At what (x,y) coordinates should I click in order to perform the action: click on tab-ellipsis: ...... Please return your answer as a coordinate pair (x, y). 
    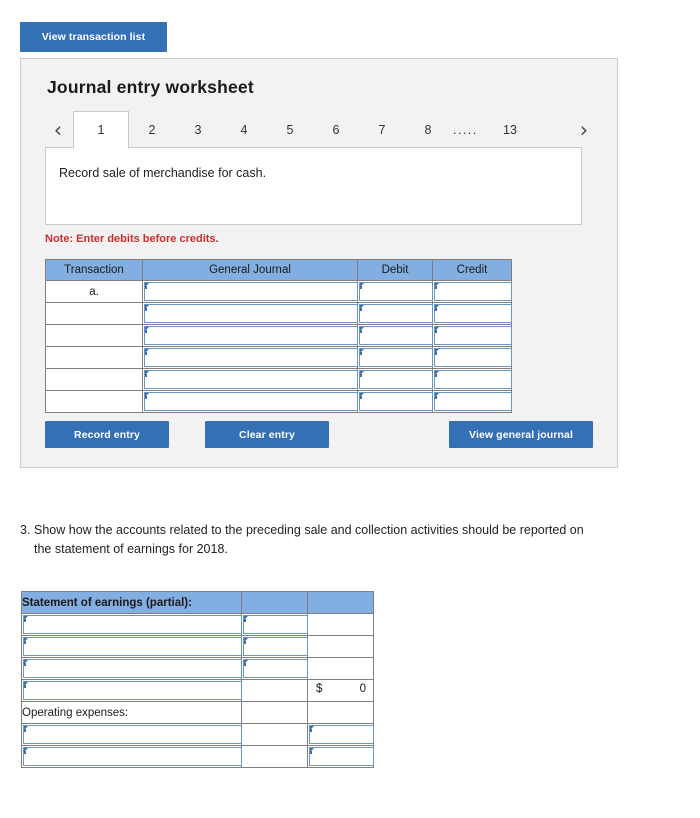
    Looking at the image, I should click on (465, 129).